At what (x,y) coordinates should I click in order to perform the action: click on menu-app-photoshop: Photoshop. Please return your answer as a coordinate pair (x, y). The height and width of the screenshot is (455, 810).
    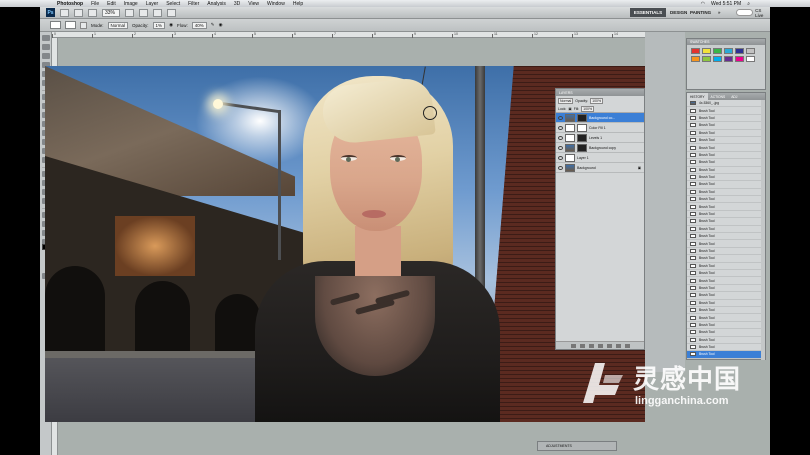
    Looking at the image, I should click on (70, 4).